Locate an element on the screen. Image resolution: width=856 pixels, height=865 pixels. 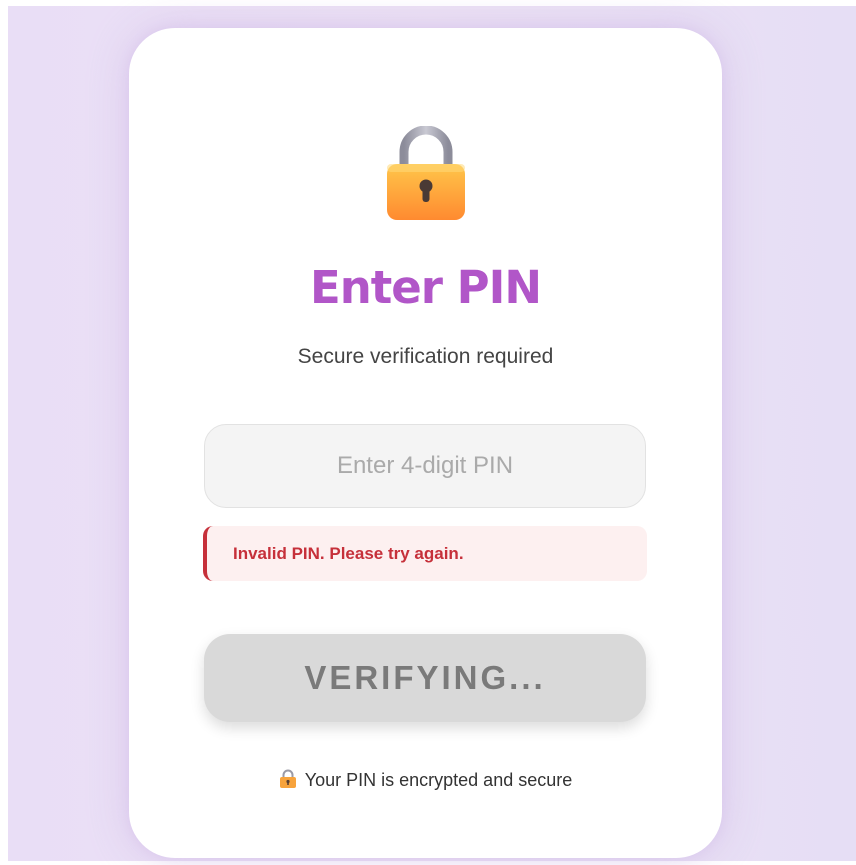
error-alert: Invalid PIN. Please try again. is located at coordinates (425, 553).